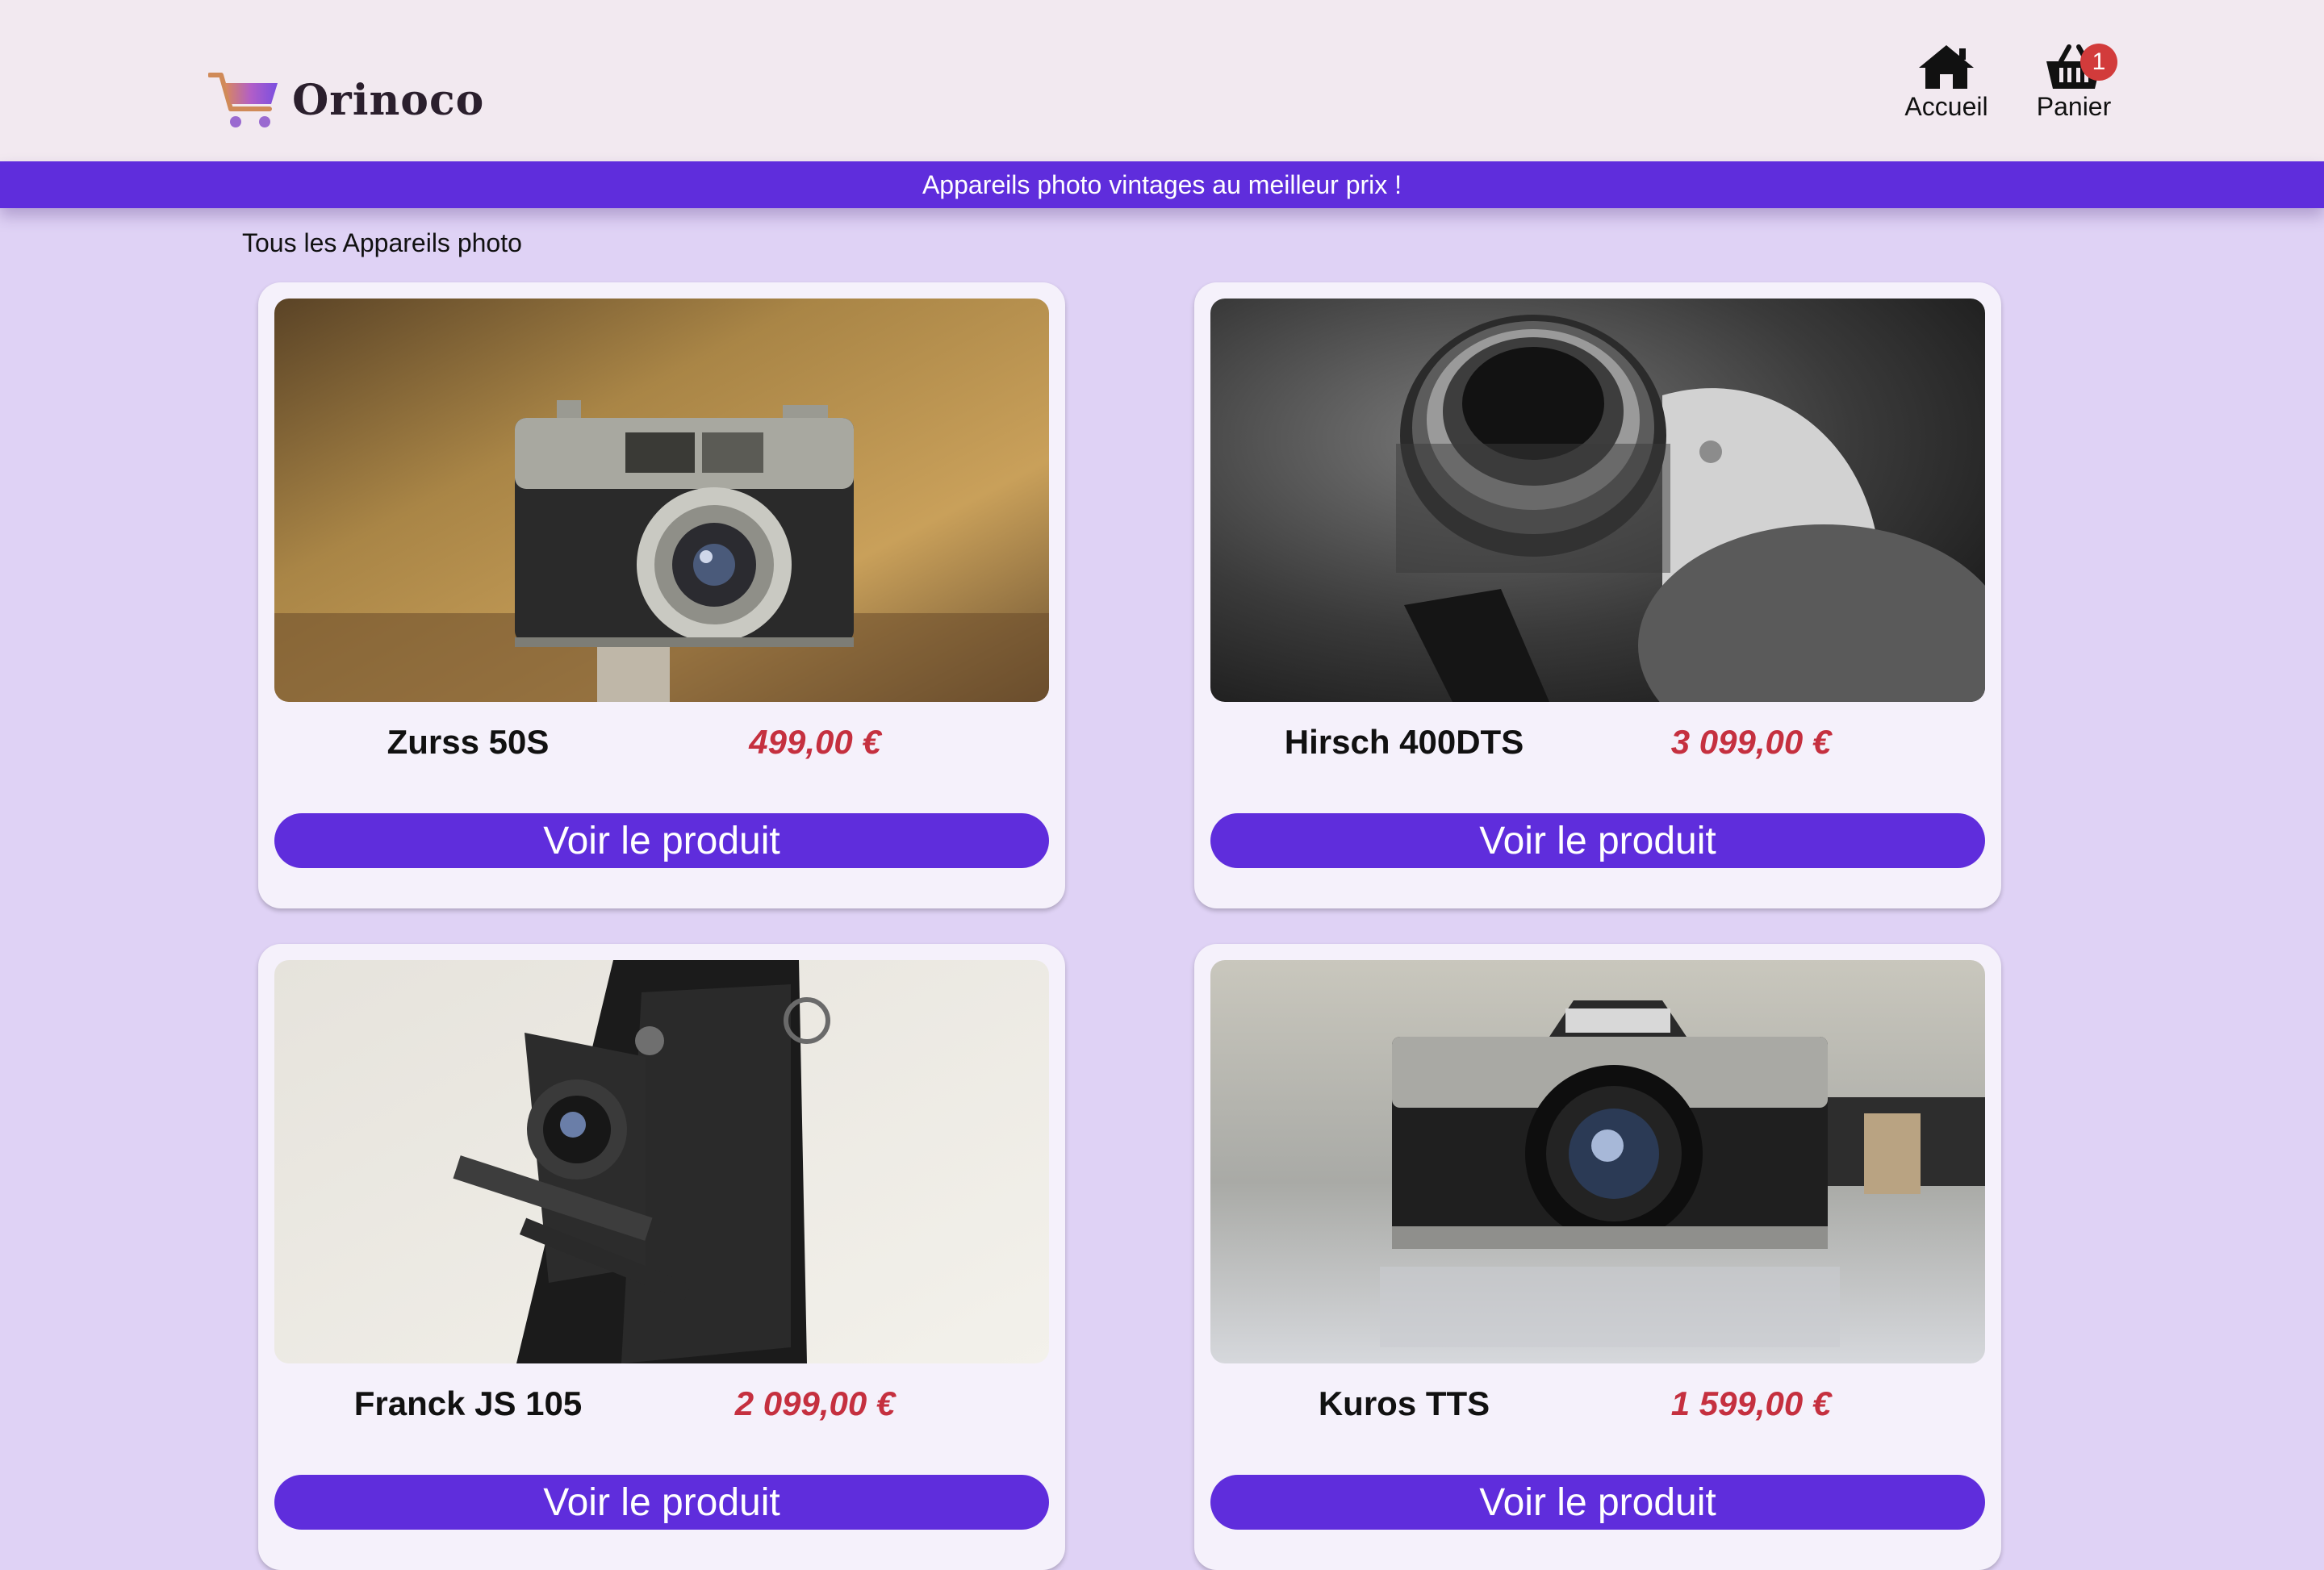 This screenshot has height=1570, width=2324. Describe the element at coordinates (1946, 106) in the screenshot. I see `nav-home-label: Accueil` at that location.